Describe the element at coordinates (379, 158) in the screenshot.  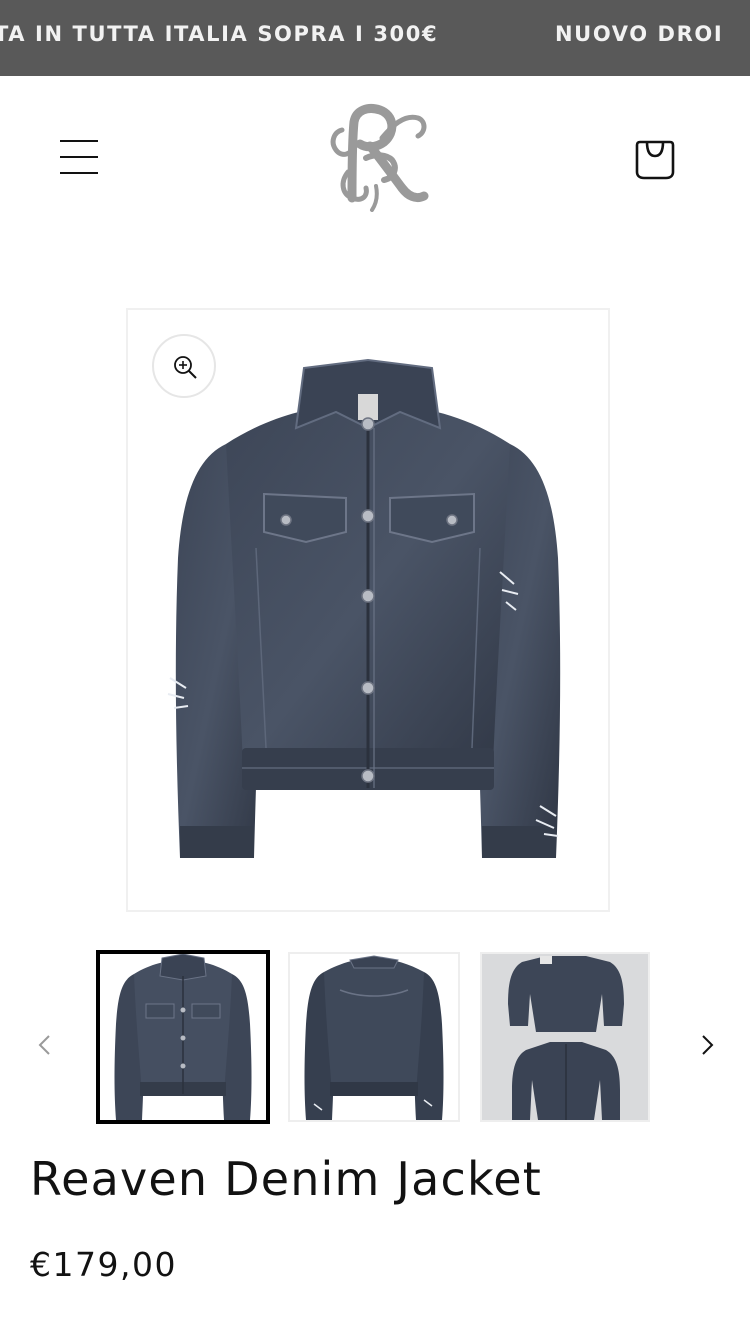
I see `monogram-logo-icon` at that location.